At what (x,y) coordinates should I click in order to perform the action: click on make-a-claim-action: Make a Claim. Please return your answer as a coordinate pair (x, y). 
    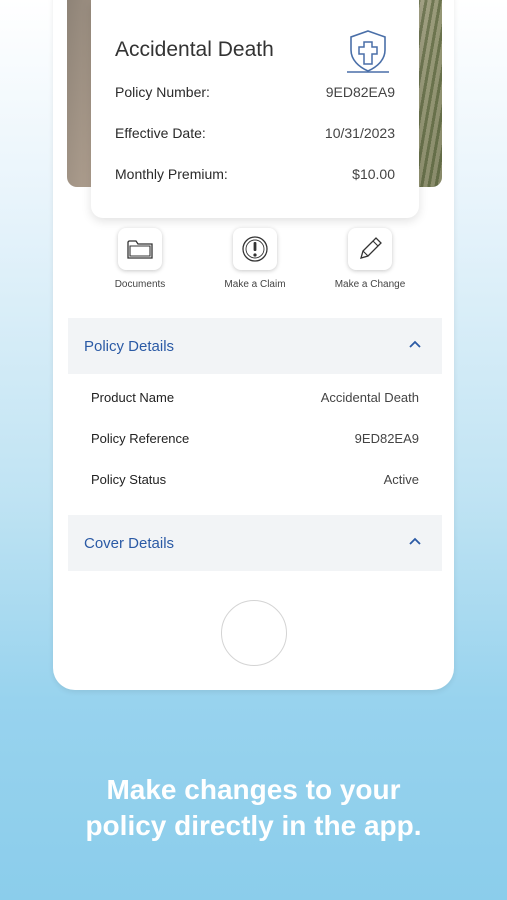
    Looking at the image, I should click on (255, 259).